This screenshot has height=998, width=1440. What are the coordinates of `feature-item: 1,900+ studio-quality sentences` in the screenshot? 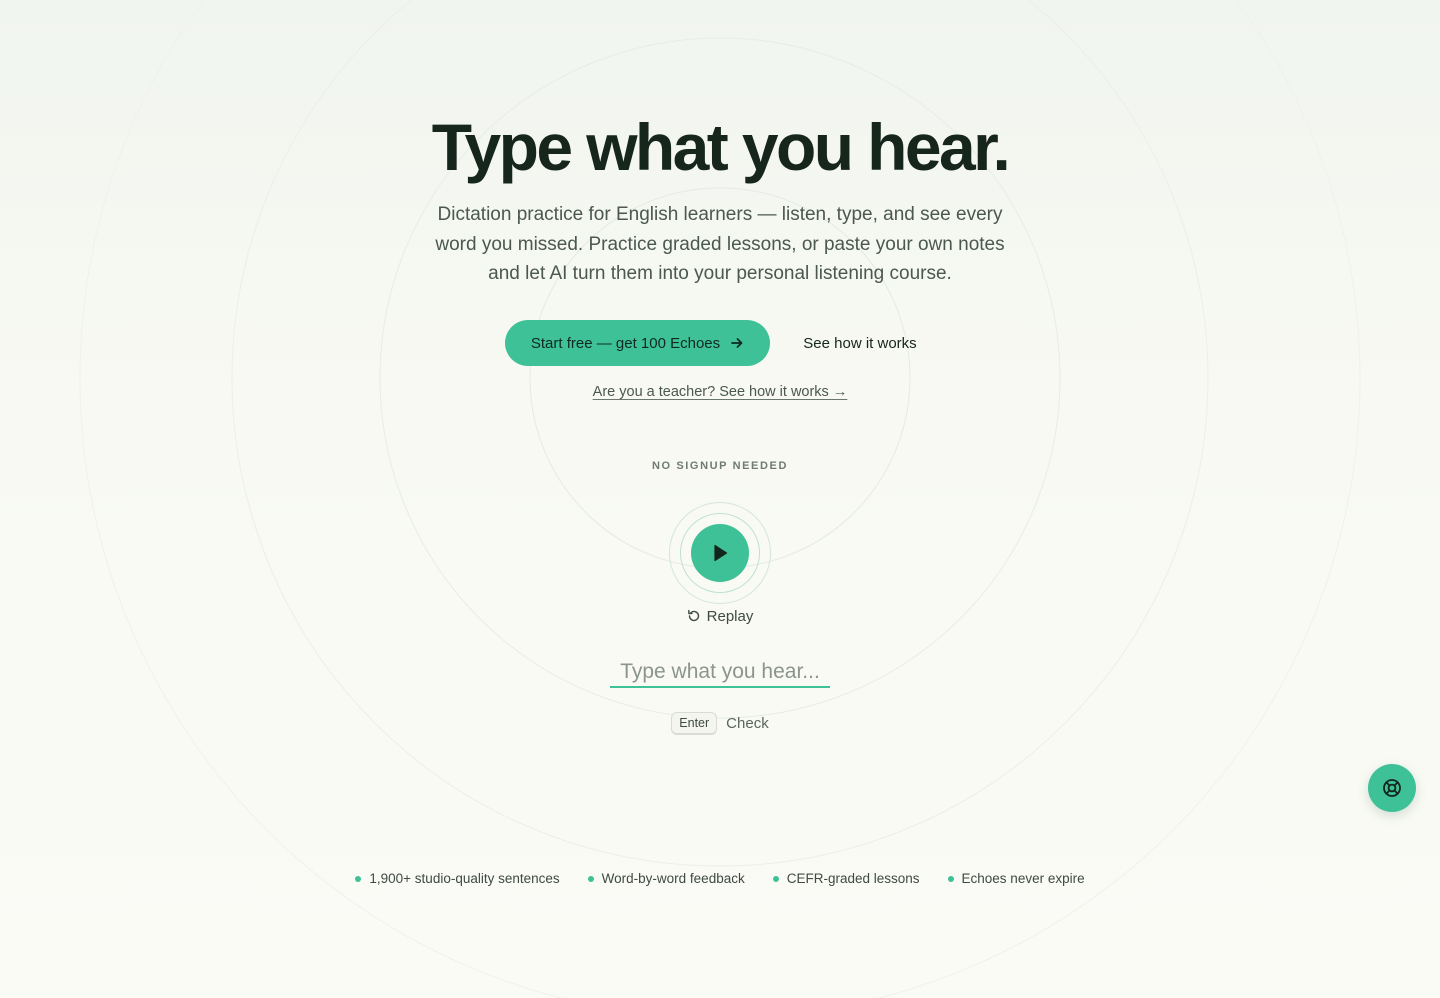 It's located at (457, 878).